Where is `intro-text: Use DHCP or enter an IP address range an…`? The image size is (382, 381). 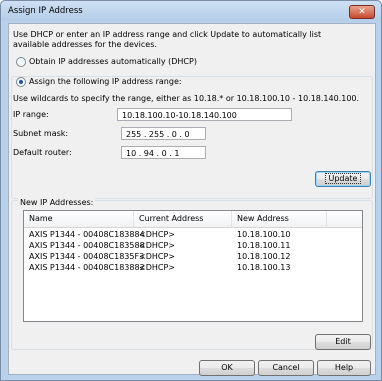
intro-text: Use DHCP or enter an IP address range an… is located at coordinates (167, 39).